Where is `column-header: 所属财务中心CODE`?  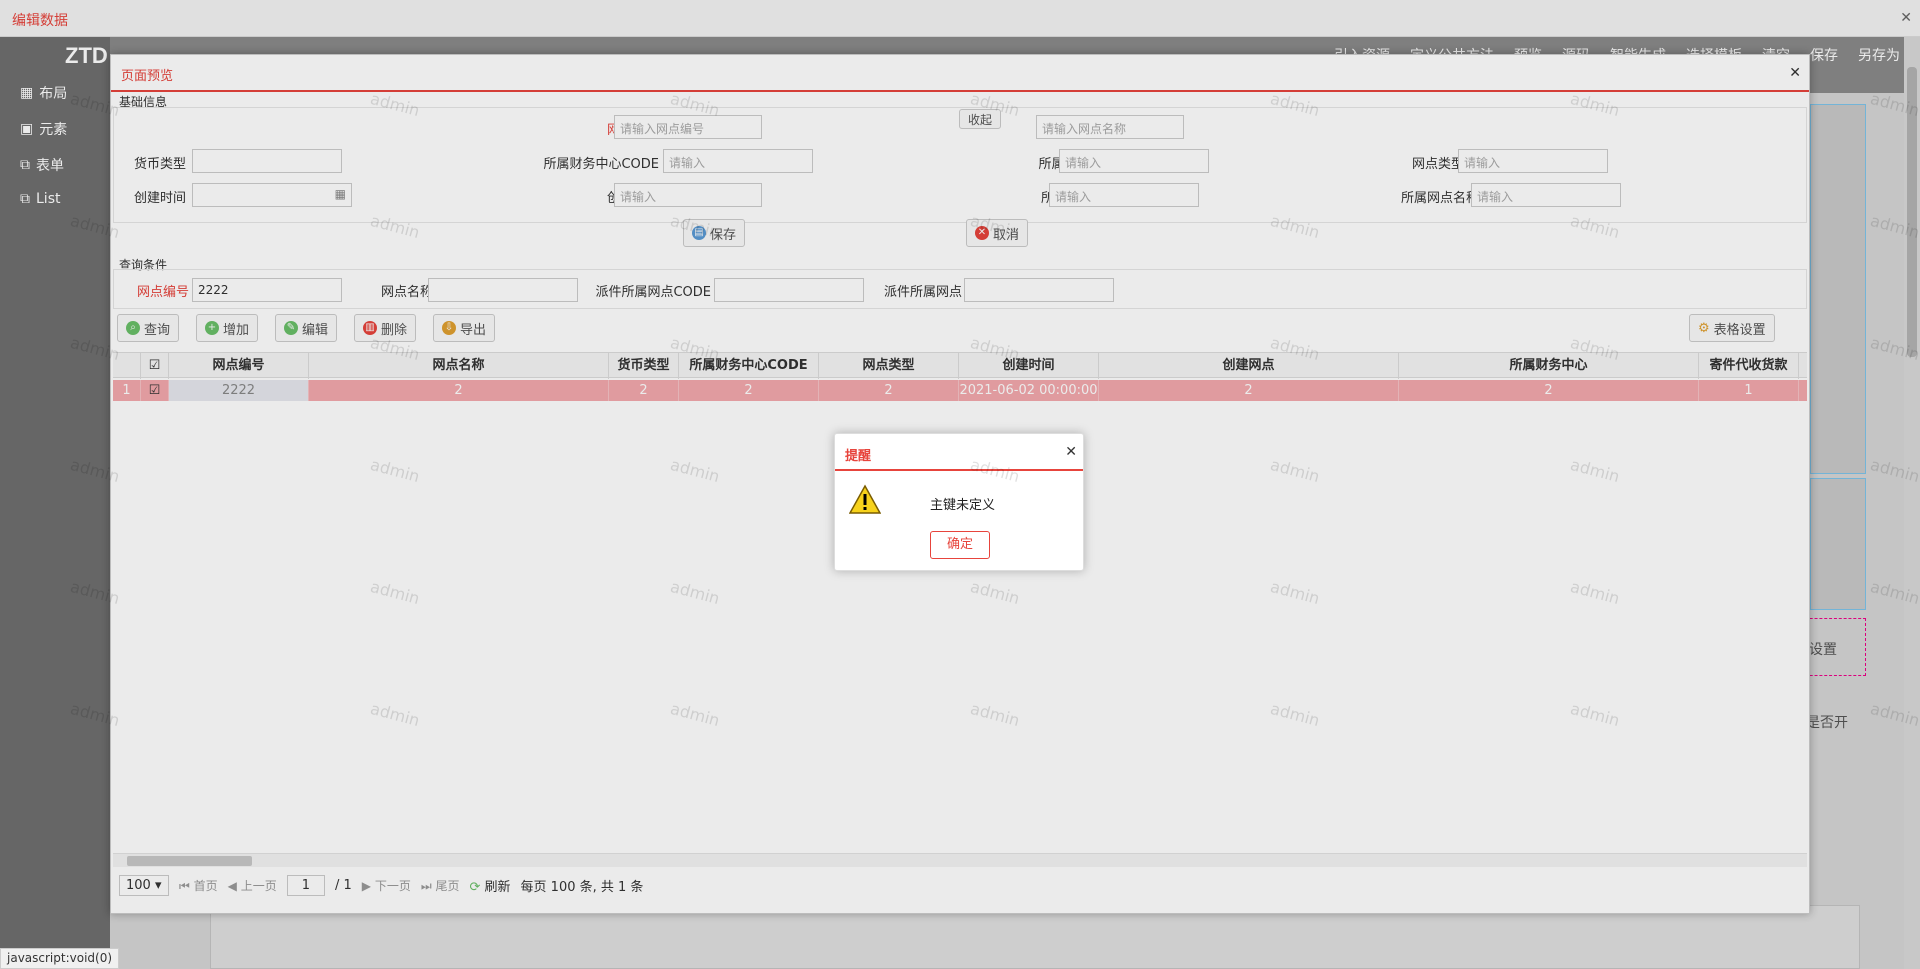
column-header: 所属财务中心CODE is located at coordinates (749, 366).